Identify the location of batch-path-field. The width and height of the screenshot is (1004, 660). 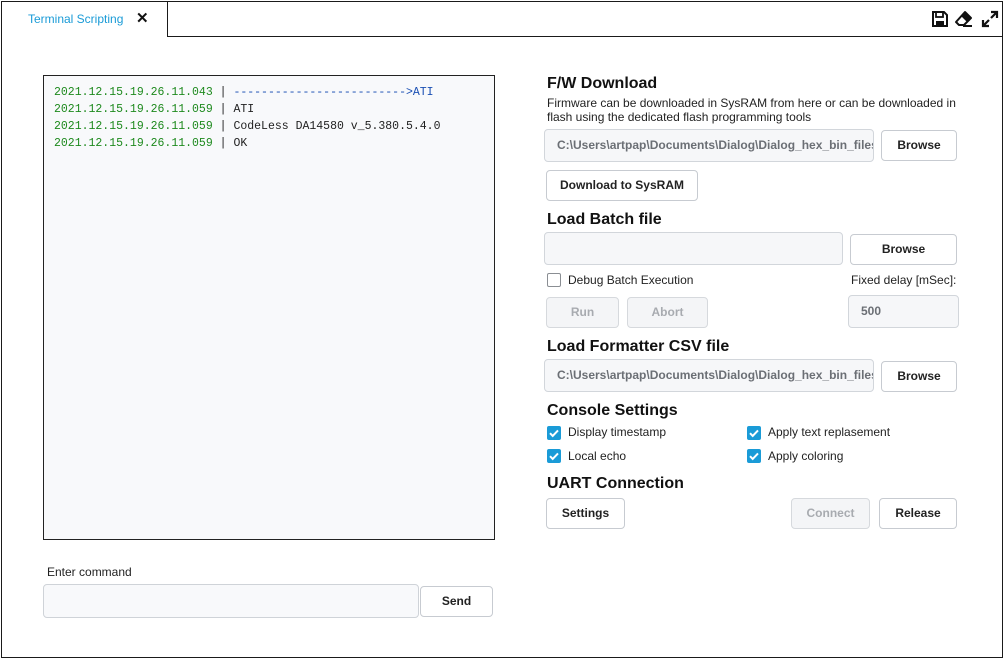
(693, 248).